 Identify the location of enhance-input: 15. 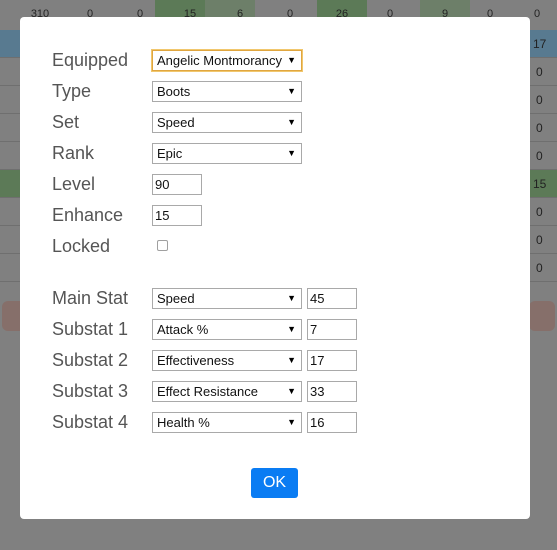
(177, 215).